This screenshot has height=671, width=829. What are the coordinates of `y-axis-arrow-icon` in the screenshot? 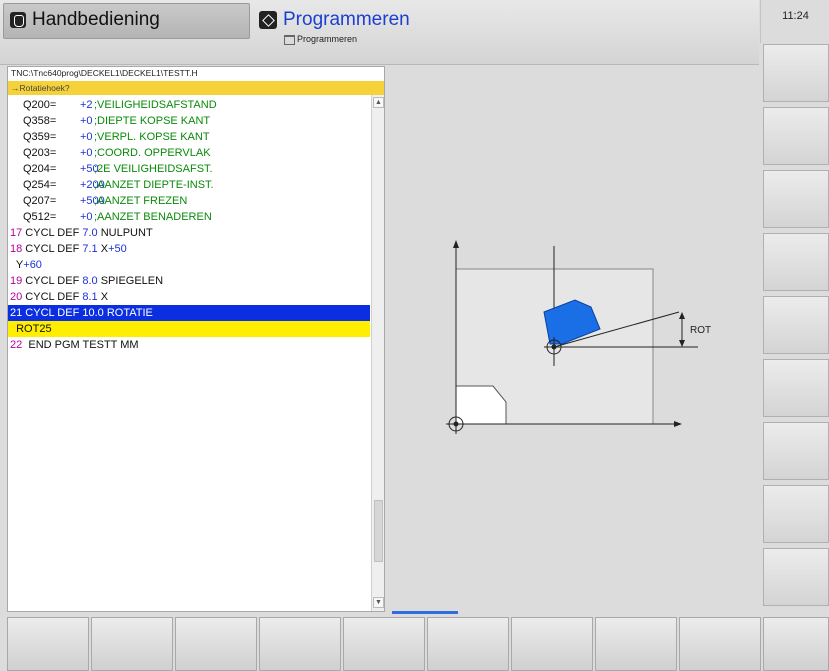 It's located at (456, 244).